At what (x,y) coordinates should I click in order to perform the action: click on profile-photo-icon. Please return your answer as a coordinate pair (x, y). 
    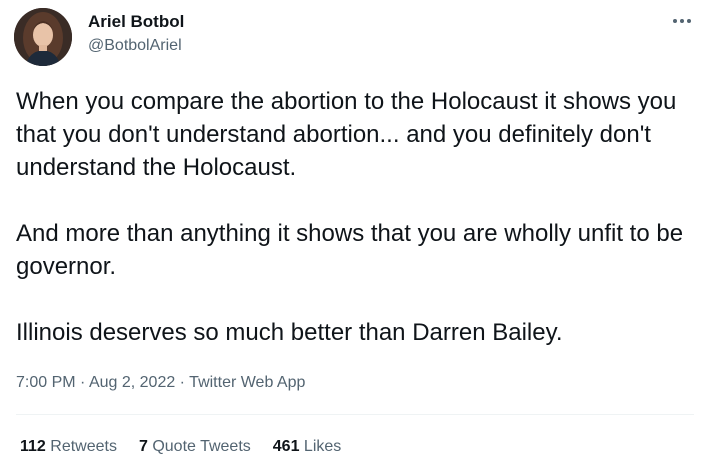
    Looking at the image, I should click on (43, 37).